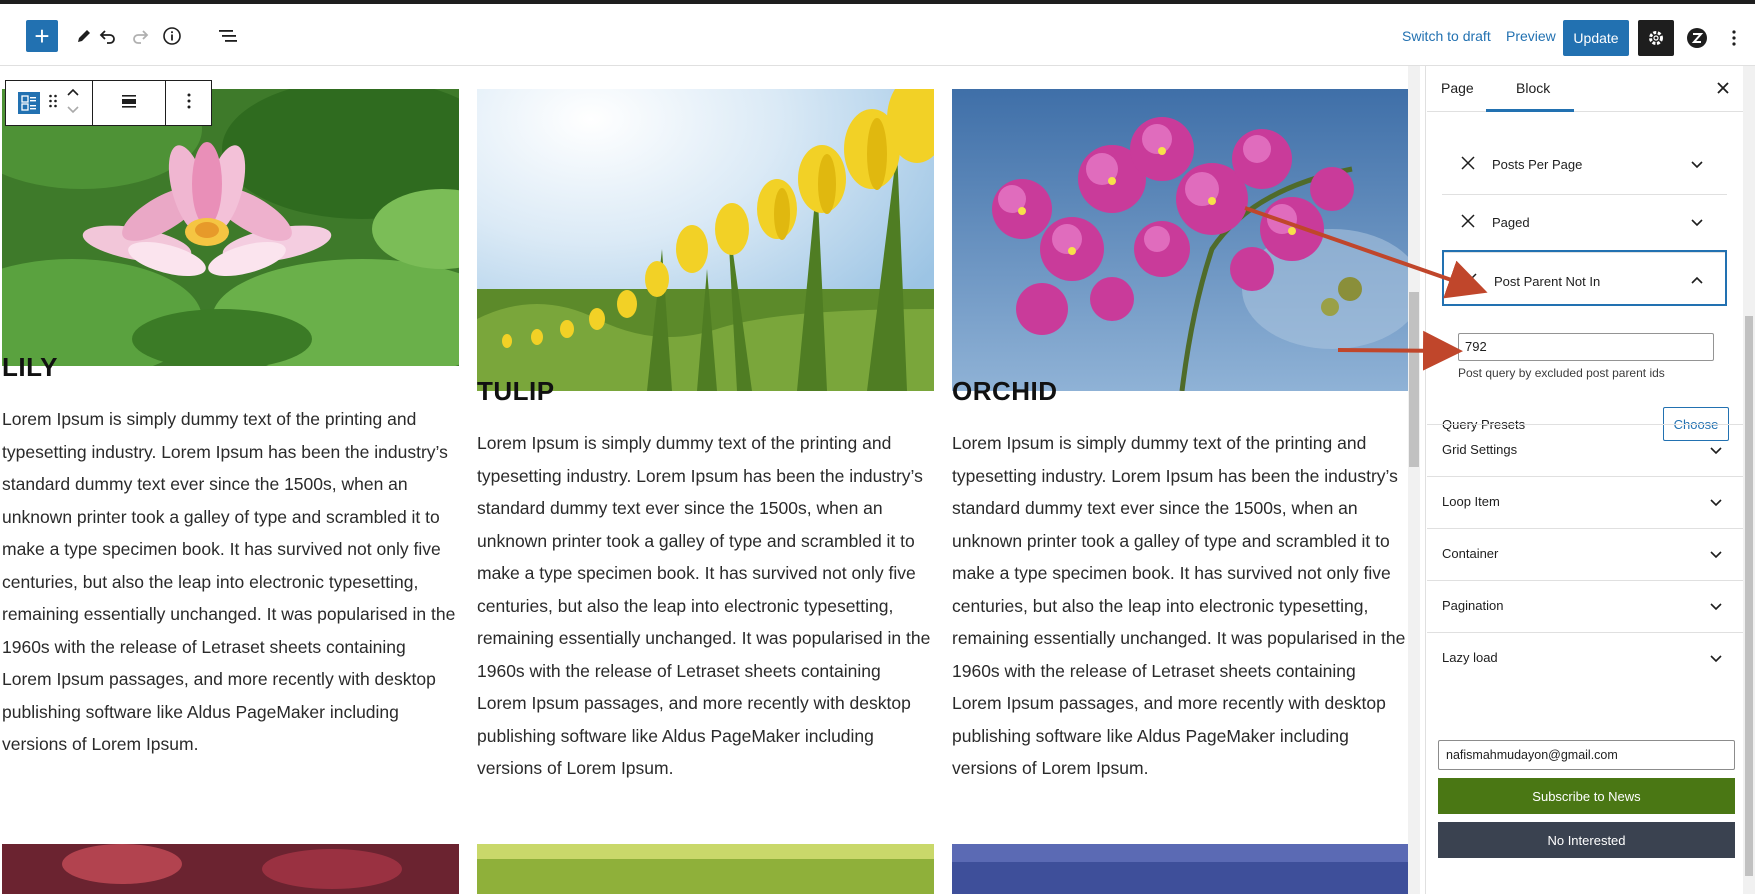 Image resolution: width=1755 pixels, height=894 pixels. Describe the element at coordinates (1511, 222) in the screenshot. I see `param-label: Paged` at that location.